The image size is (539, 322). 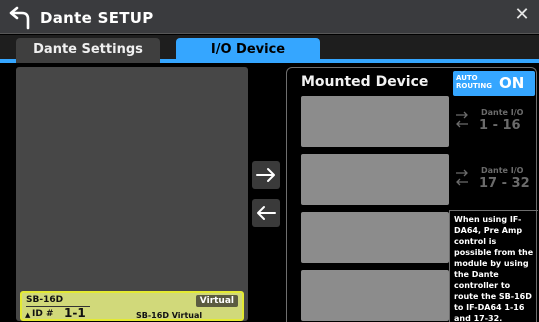 What do you see at coordinates (266, 175) in the screenshot?
I see `arrow-right-icon` at bounding box center [266, 175].